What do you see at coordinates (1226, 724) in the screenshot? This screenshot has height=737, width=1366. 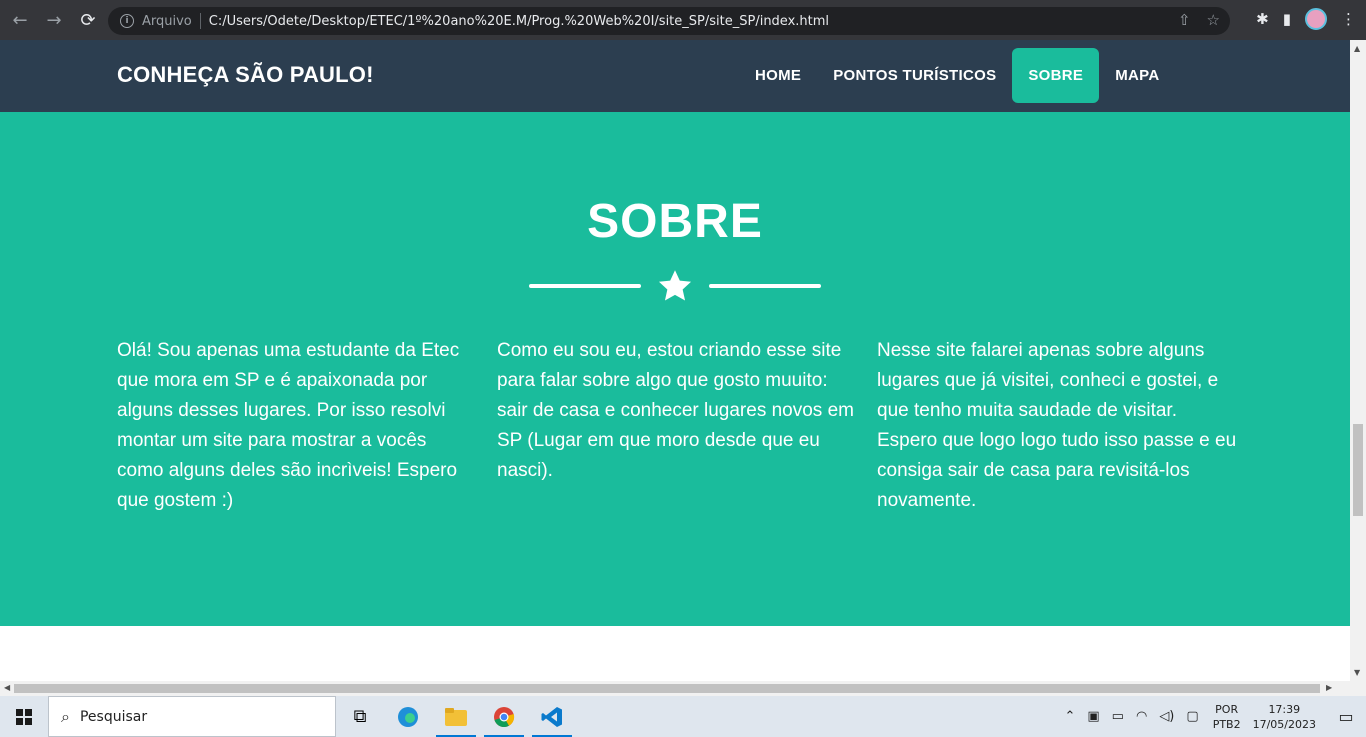 I see `keyboard-layout: PTB2` at bounding box center [1226, 724].